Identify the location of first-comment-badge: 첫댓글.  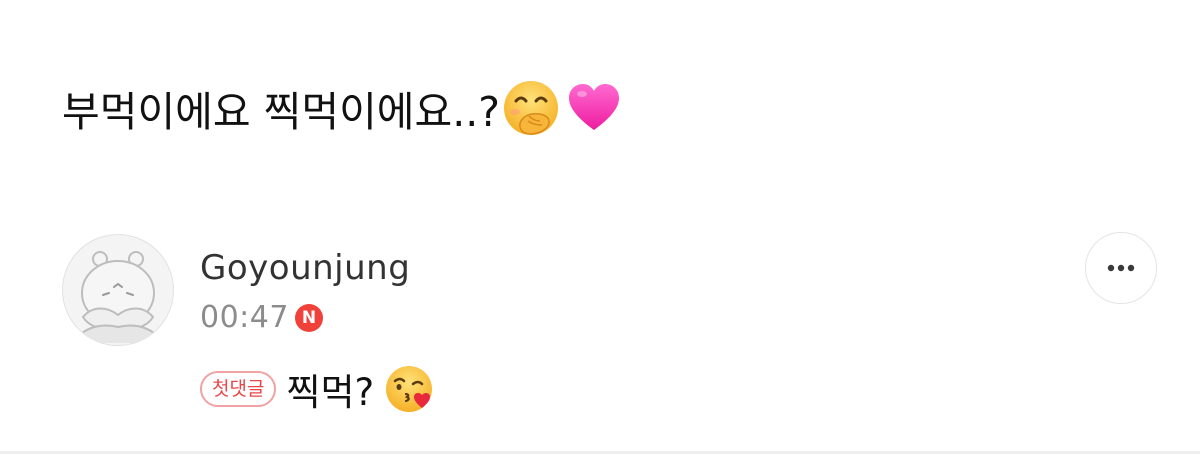
(238, 389).